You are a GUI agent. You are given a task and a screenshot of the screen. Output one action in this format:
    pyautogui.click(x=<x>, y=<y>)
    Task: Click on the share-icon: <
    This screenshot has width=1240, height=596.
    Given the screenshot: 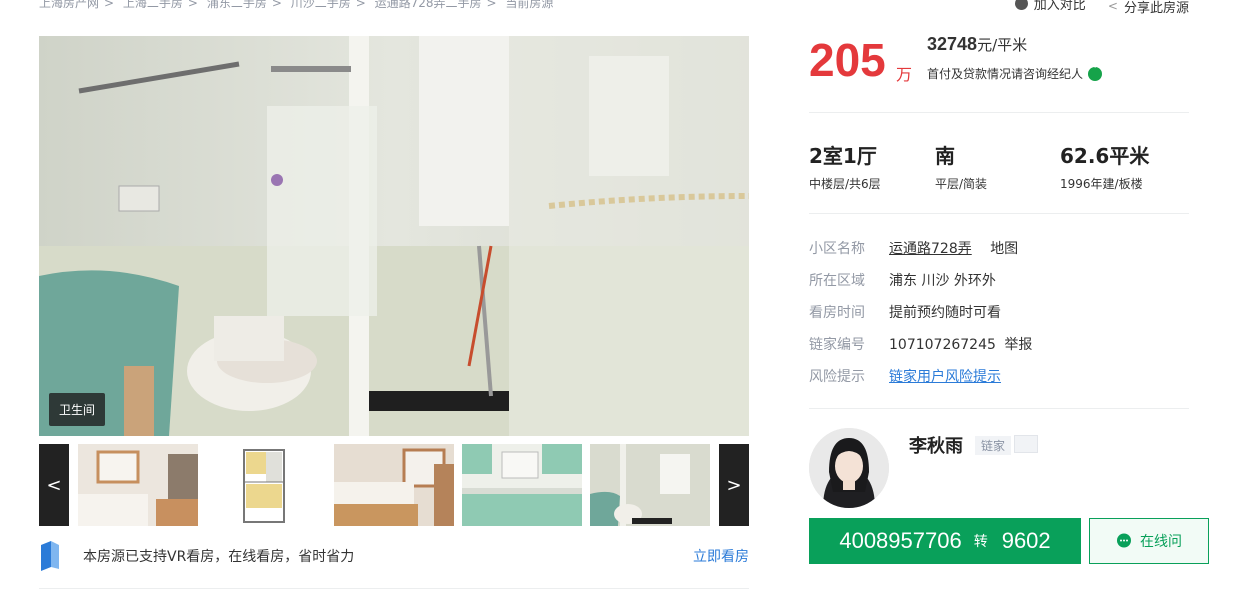 What is the action you would take?
    pyautogui.click(x=1112, y=6)
    